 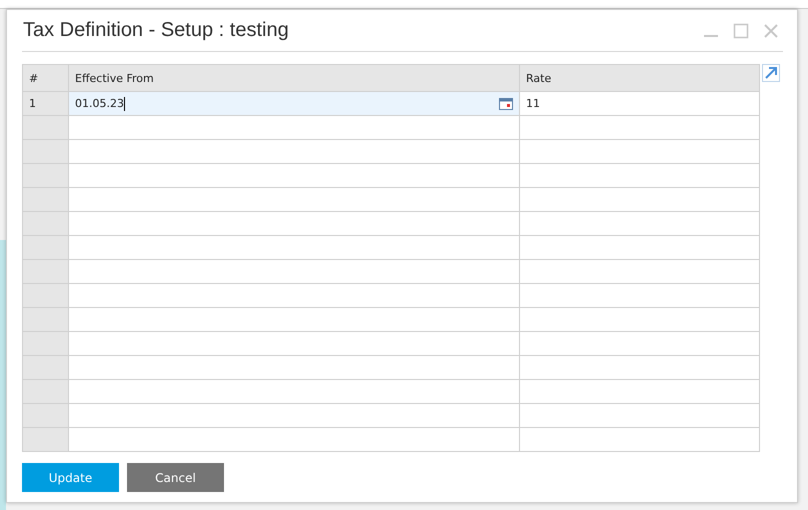 What do you see at coordinates (640, 104) in the screenshot?
I see `rate-cell: 11` at bounding box center [640, 104].